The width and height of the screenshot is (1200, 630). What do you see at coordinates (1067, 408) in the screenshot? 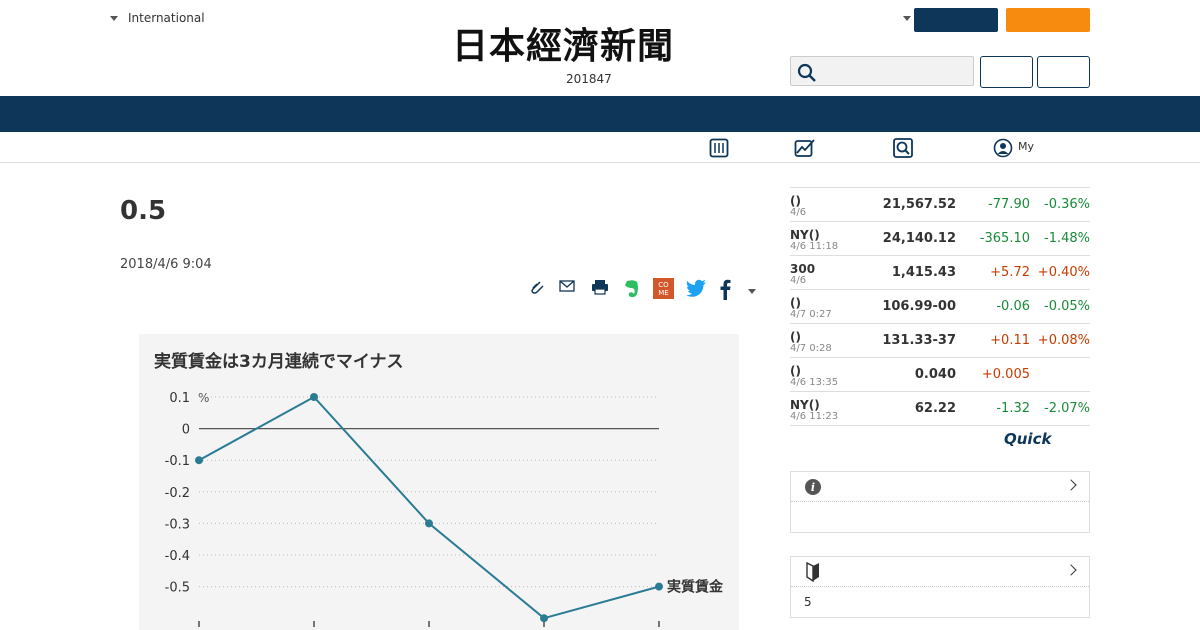
I see `market-change-pct: -2.07%` at bounding box center [1067, 408].